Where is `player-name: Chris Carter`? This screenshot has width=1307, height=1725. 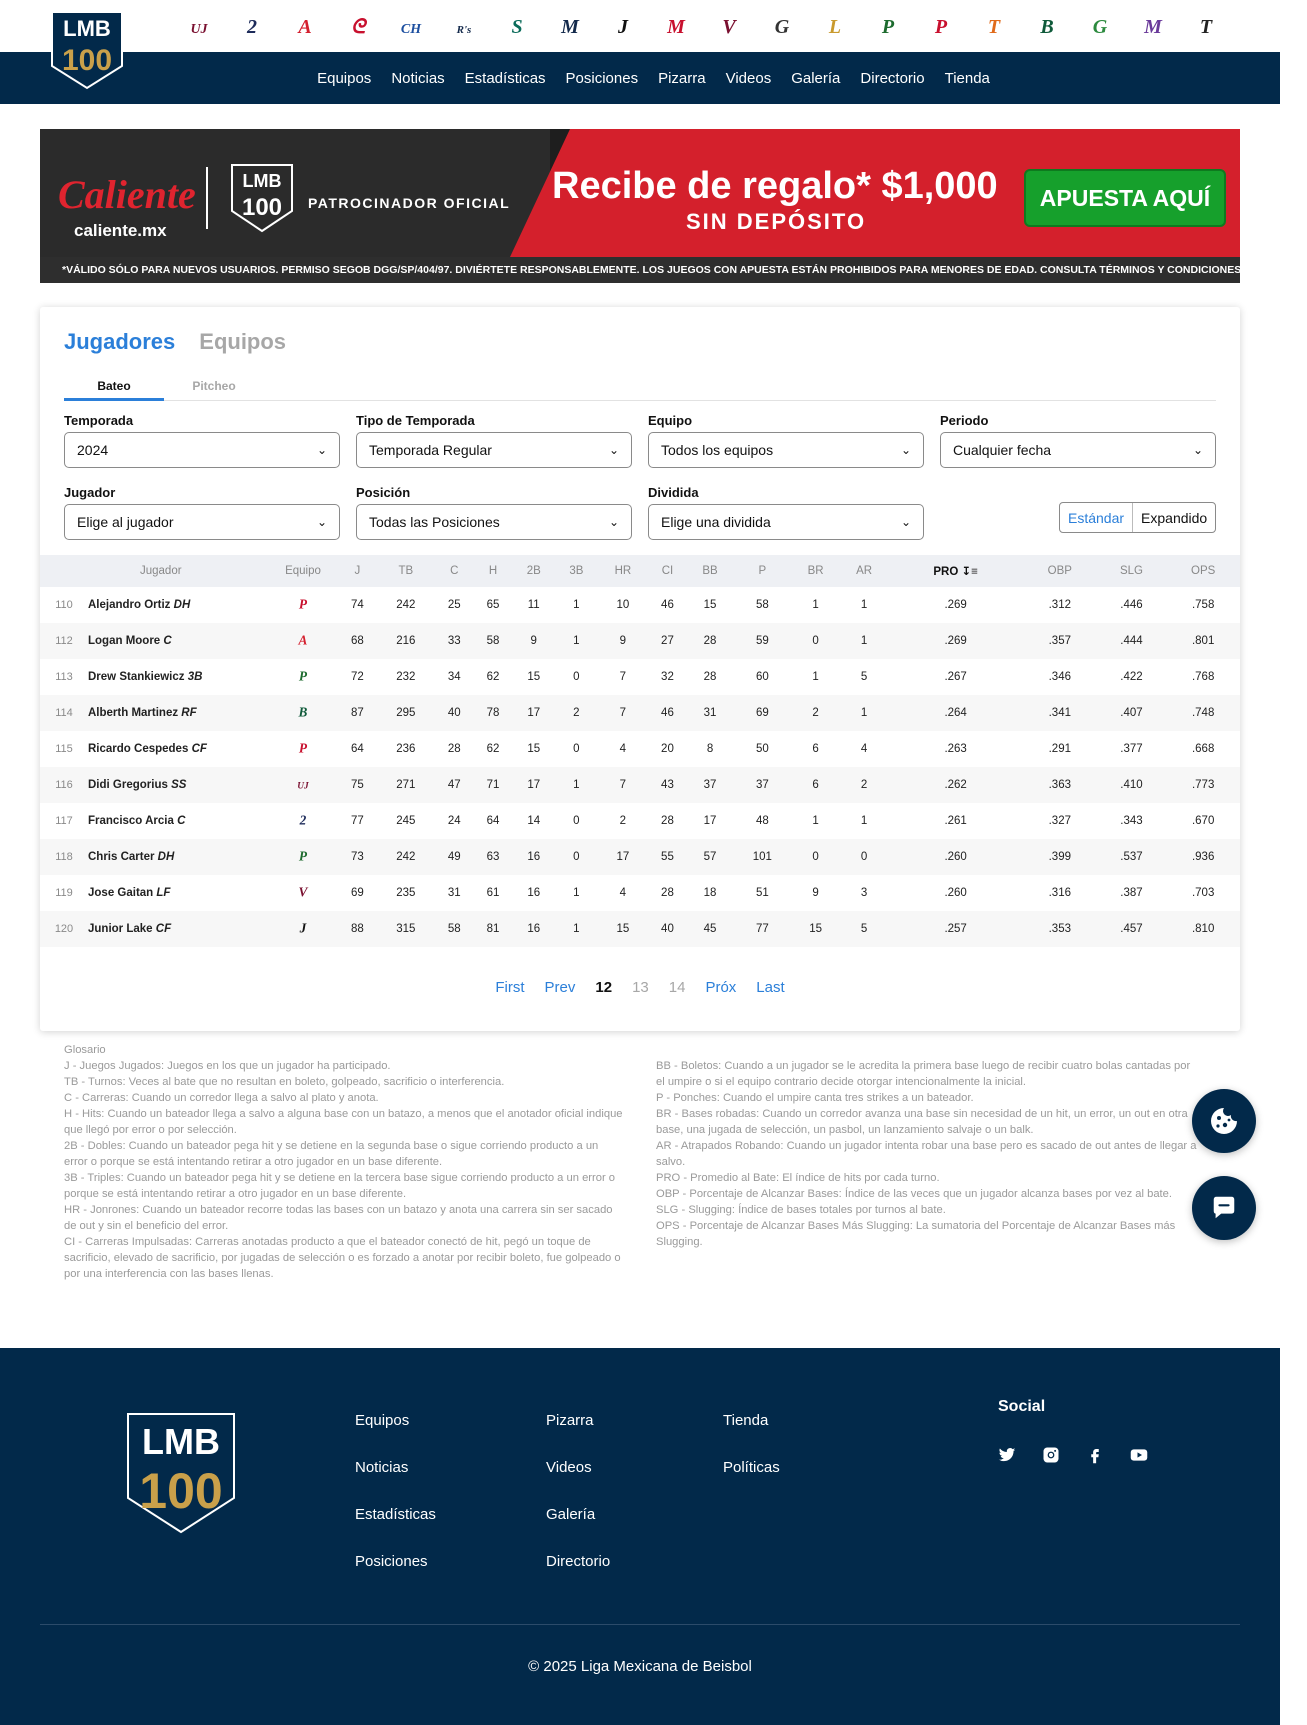 player-name: Chris Carter is located at coordinates (121, 857).